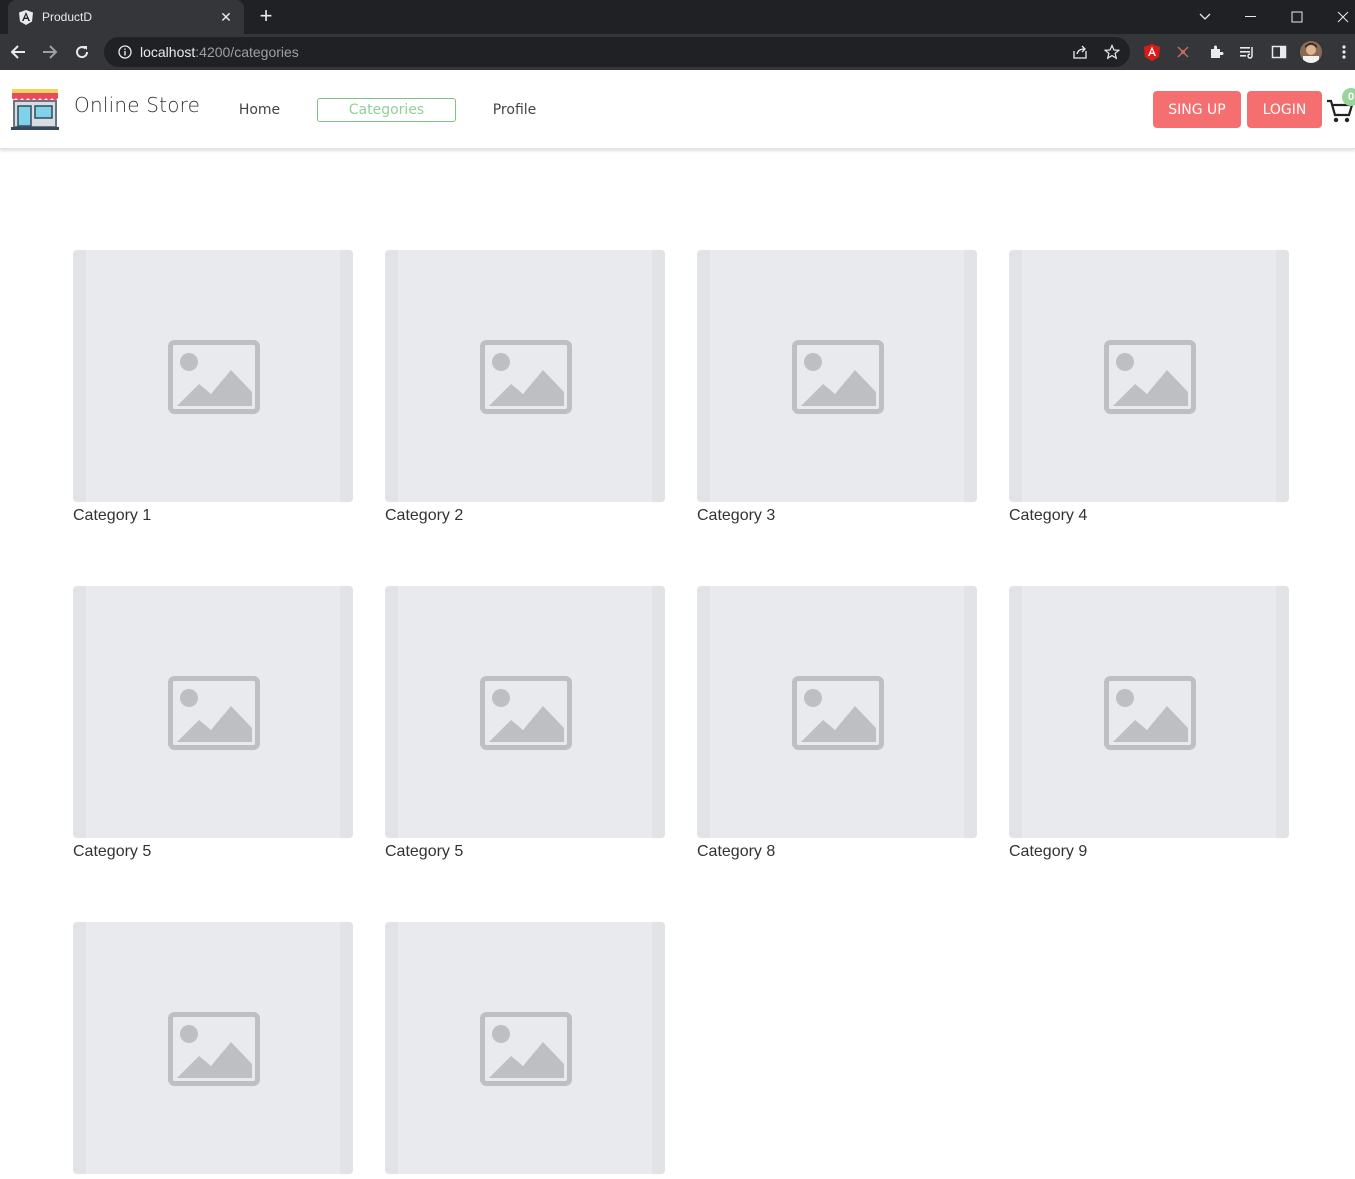 The height and width of the screenshot is (1179, 1355). What do you see at coordinates (126, 17) in the screenshot?
I see `browser-tab: ProductD ✕` at bounding box center [126, 17].